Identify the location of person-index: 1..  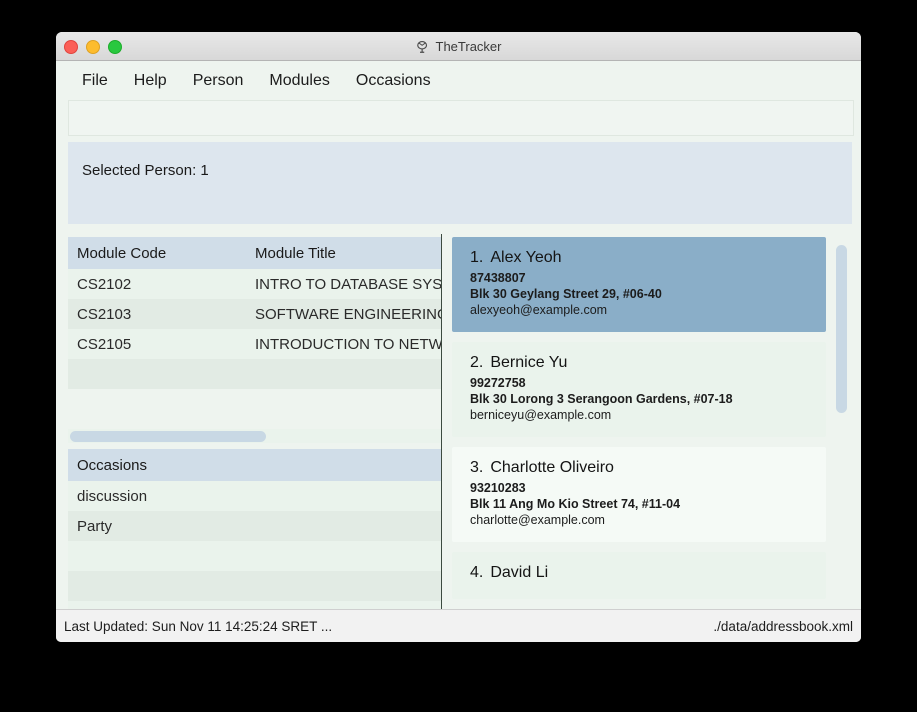
(477, 257).